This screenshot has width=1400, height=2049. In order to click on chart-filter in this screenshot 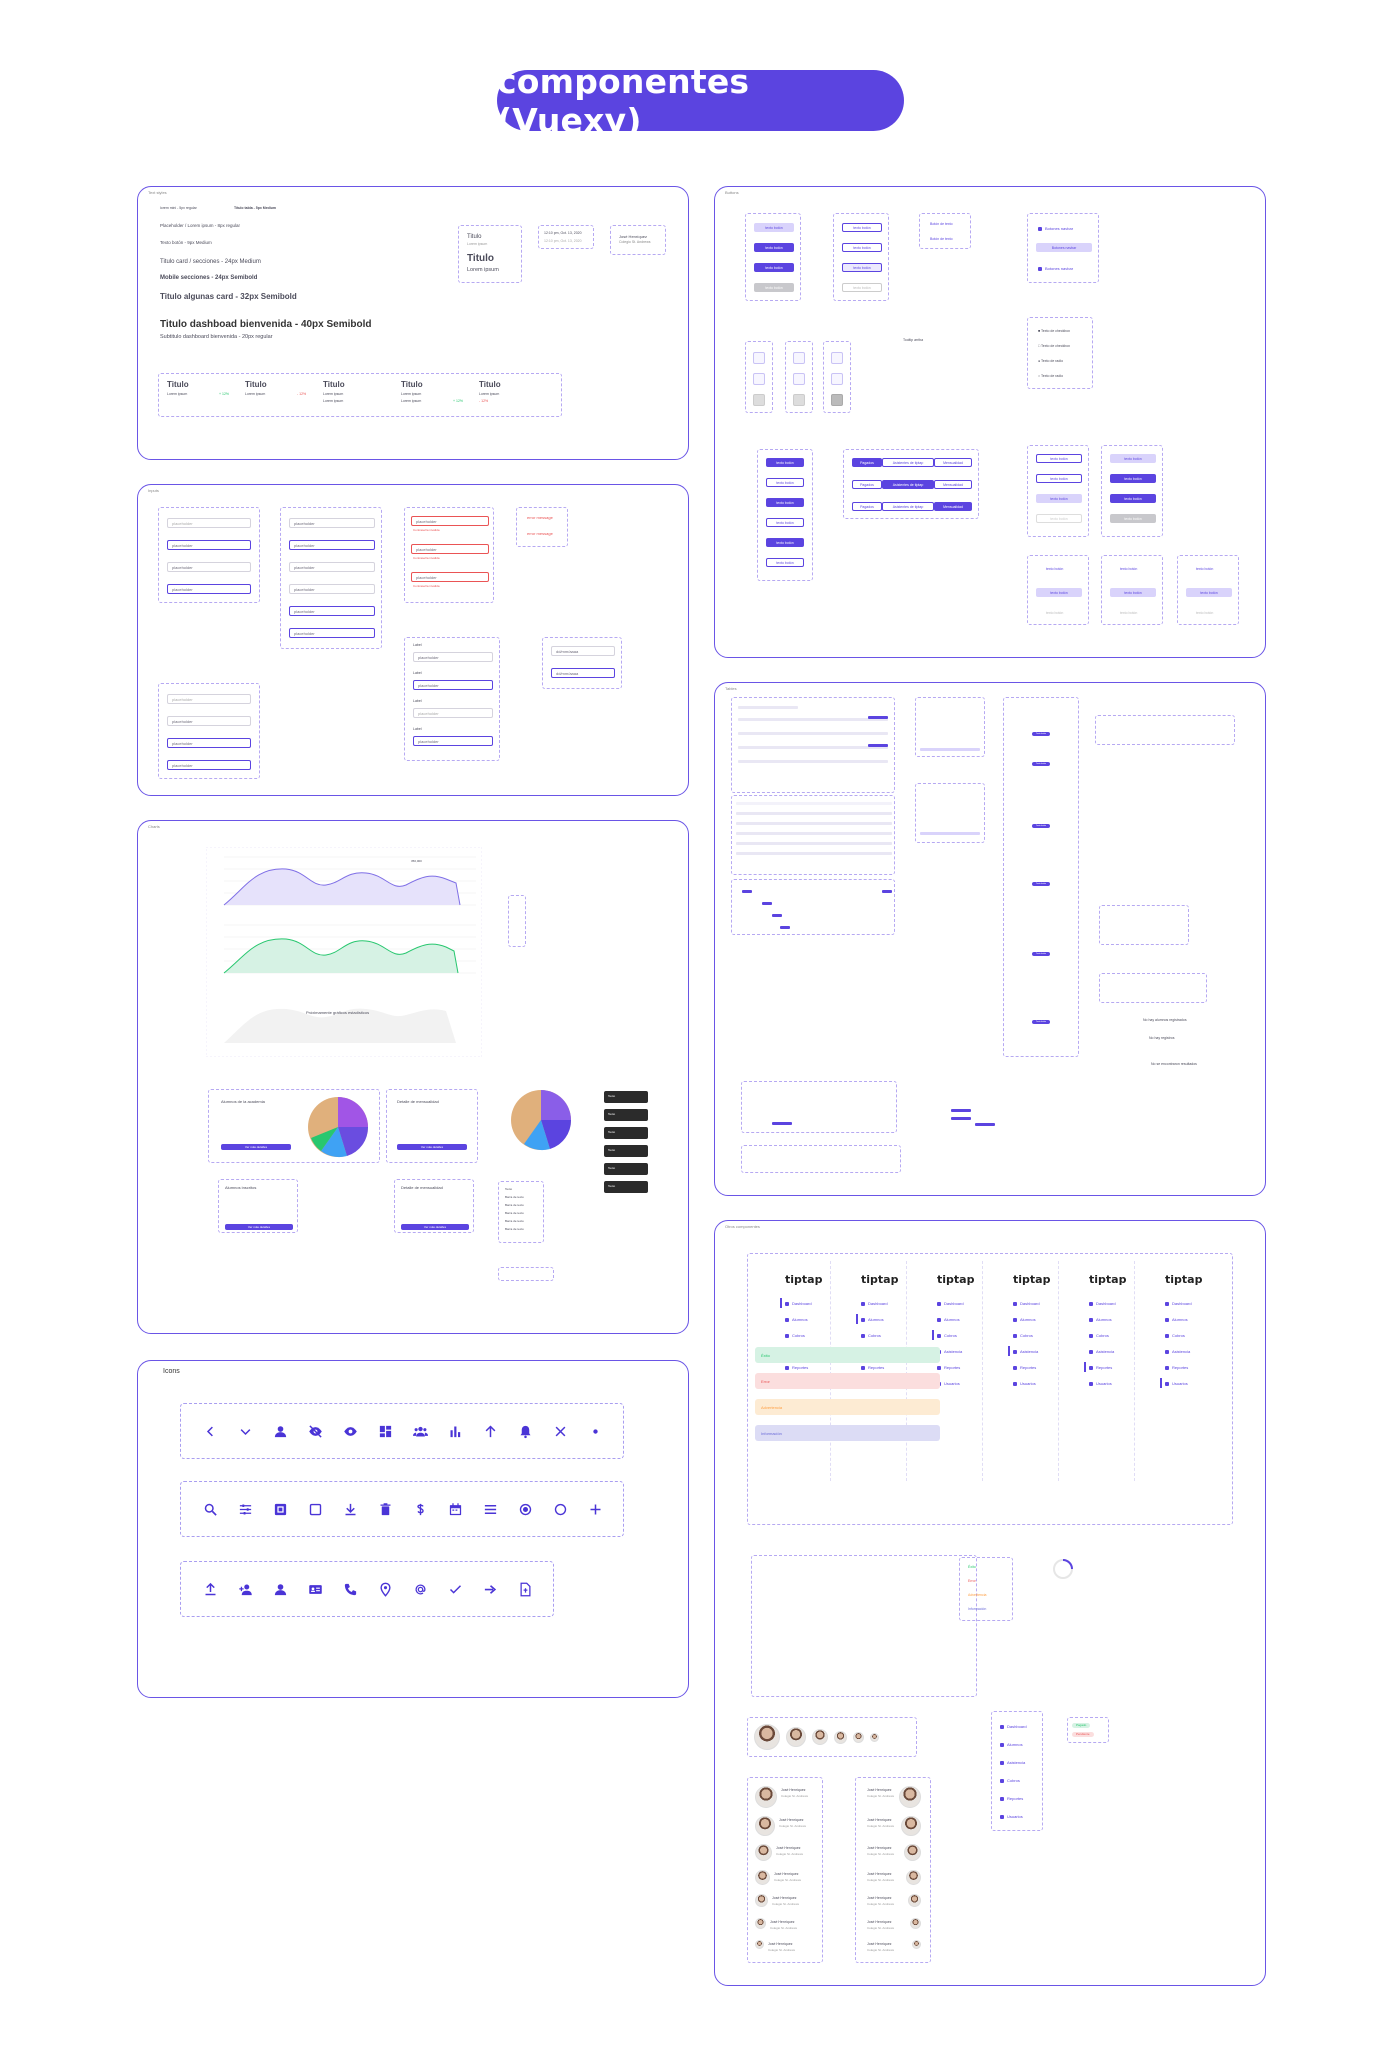, I will do `click(526, 1274)`.